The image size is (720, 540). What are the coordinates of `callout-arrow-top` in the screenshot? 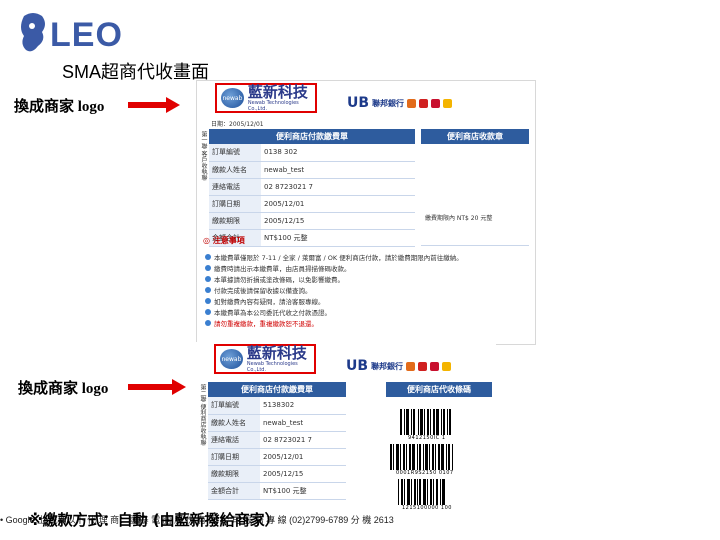 It's located at (154, 105).